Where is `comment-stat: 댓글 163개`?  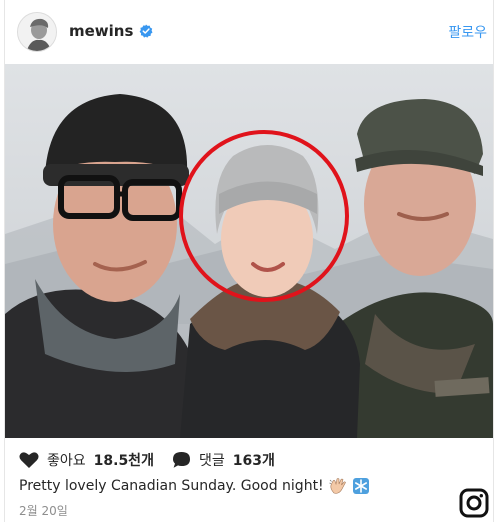
comment-stat: 댓글 163개 is located at coordinates (223, 460).